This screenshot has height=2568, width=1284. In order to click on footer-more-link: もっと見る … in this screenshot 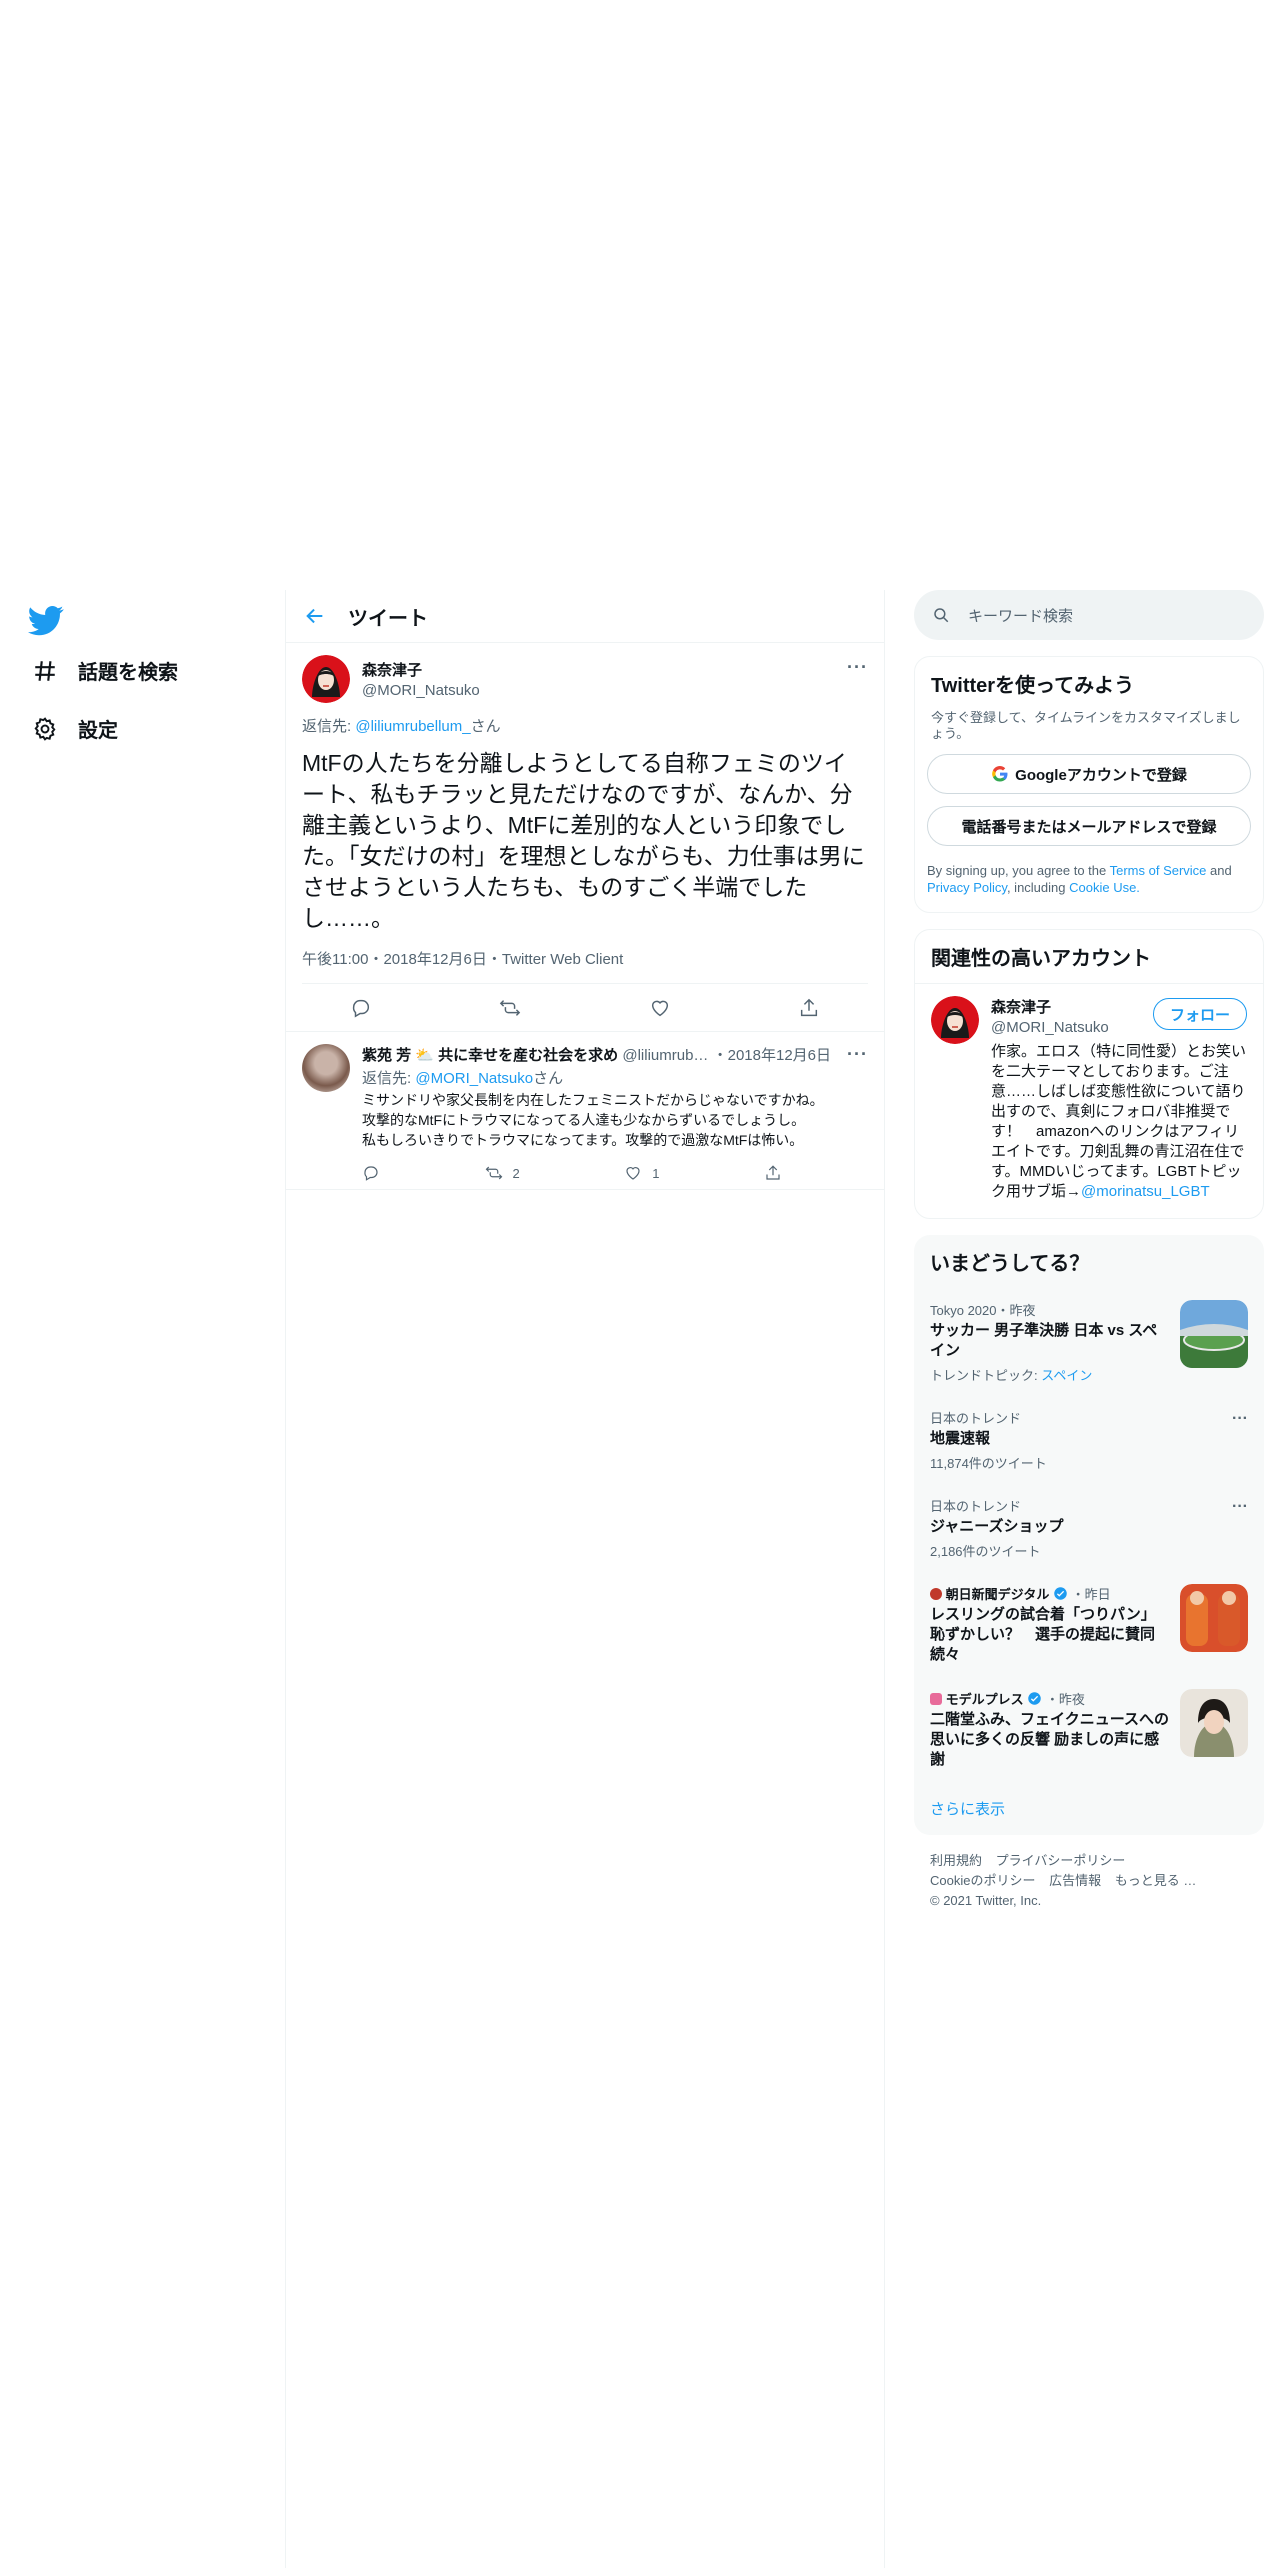, I will do `click(1156, 1880)`.